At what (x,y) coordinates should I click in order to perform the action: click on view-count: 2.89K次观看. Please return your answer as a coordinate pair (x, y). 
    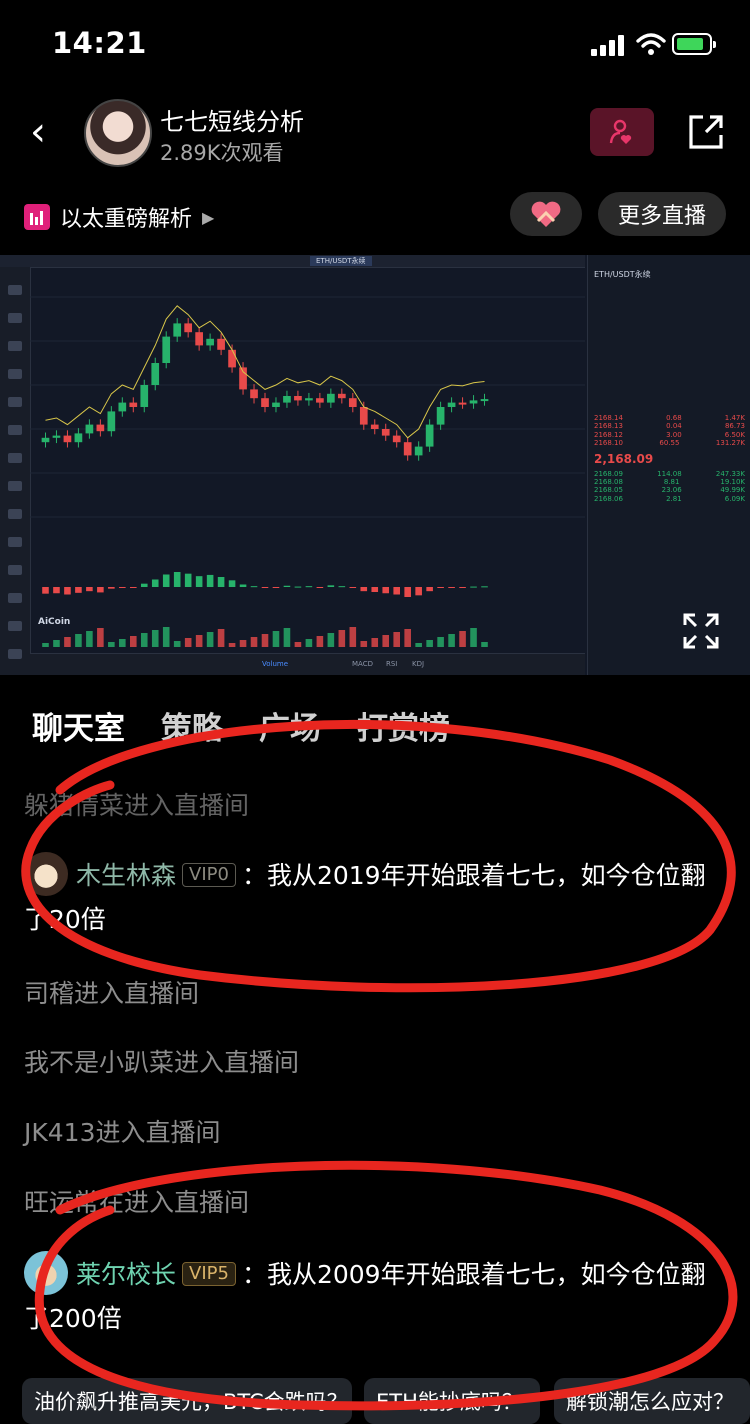
    Looking at the image, I should click on (222, 153).